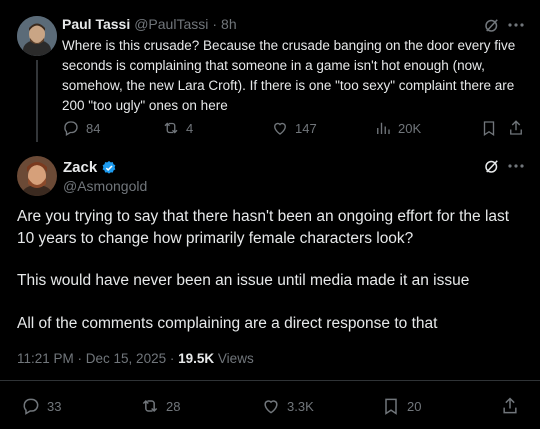  I want to click on views-label: Views, so click(235, 358).